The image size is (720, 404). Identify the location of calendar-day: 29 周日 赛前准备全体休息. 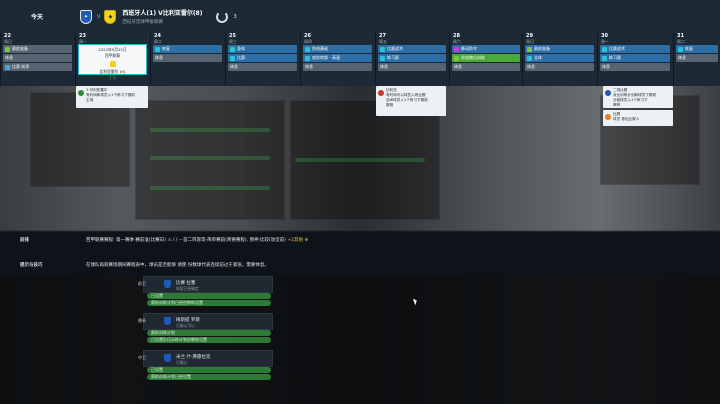
(559, 59).